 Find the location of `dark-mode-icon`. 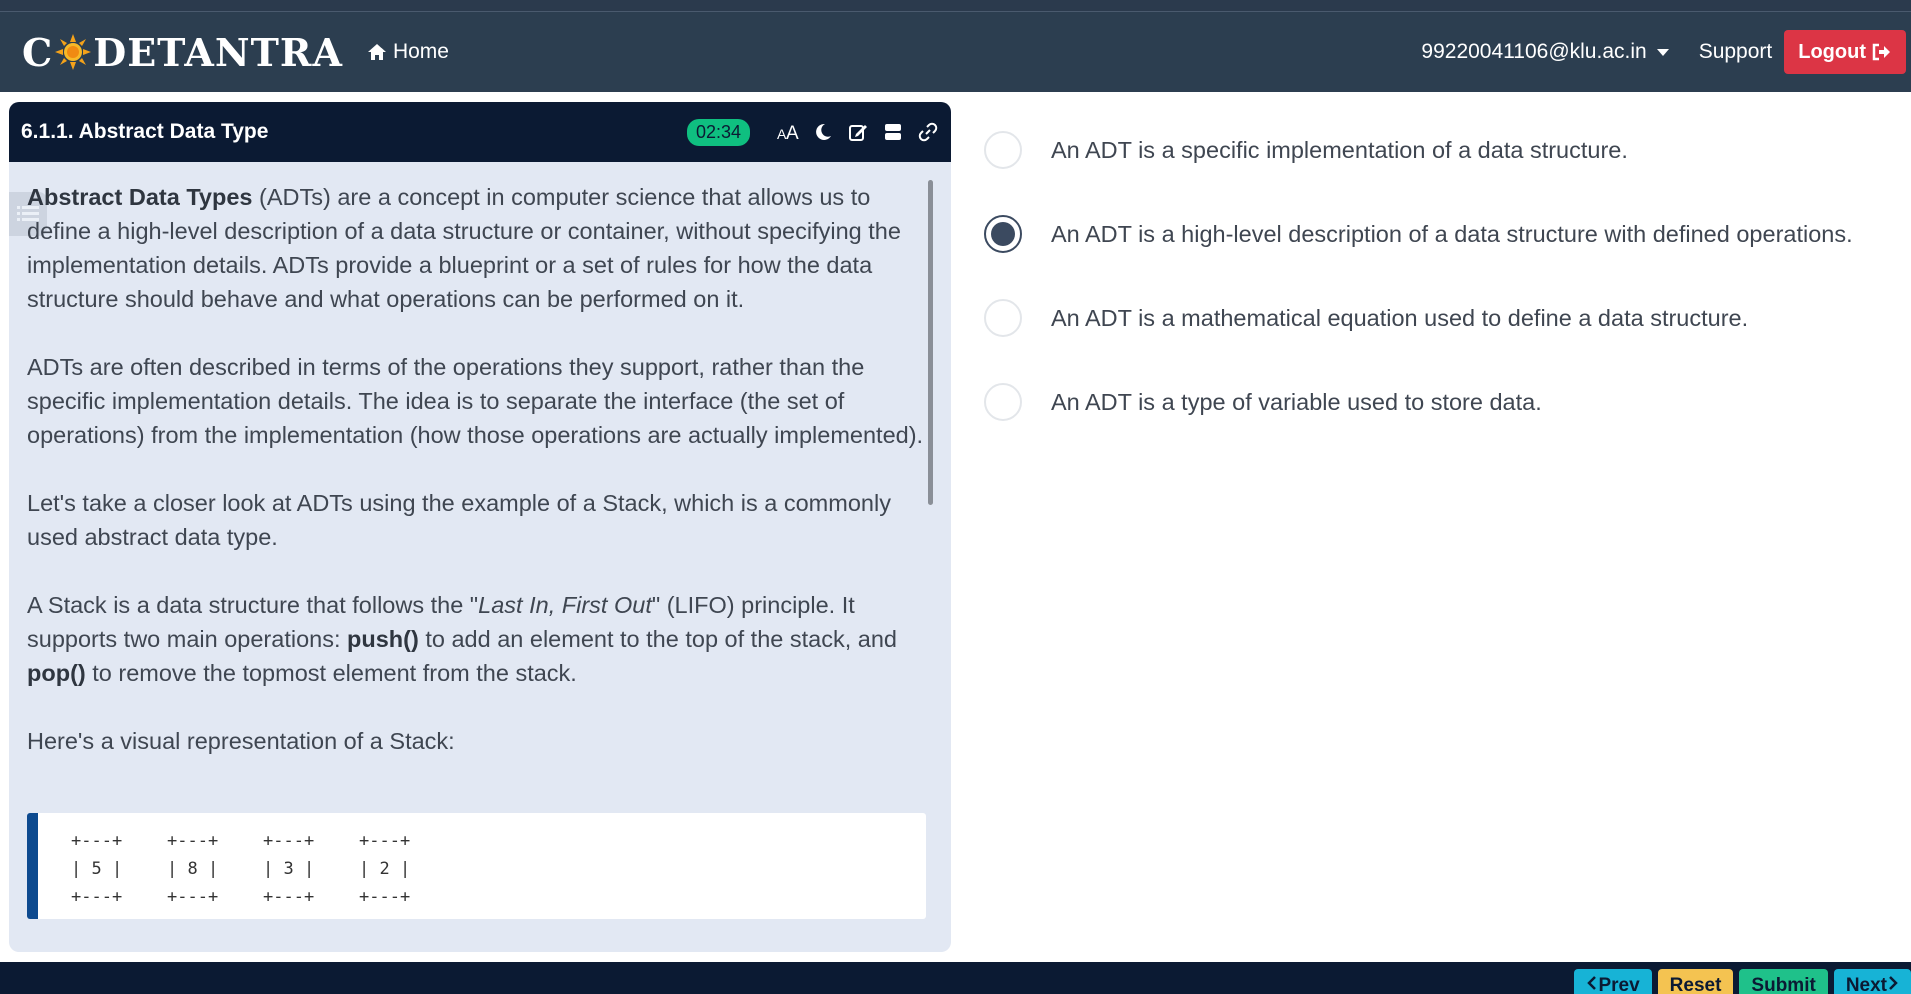

dark-mode-icon is located at coordinates (823, 132).